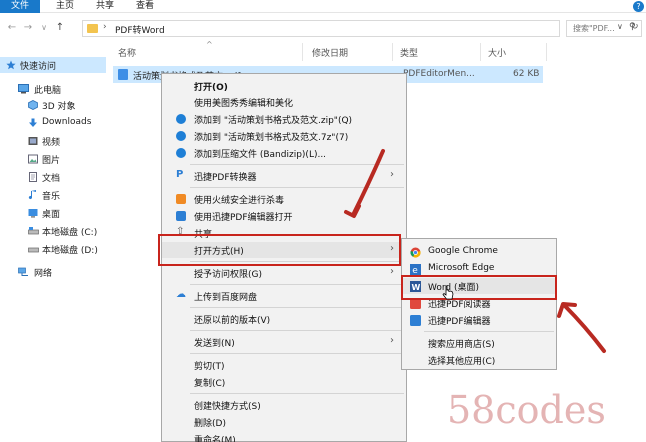  What do you see at coordinates (364, 183) in the screenshot?
I see `arrow-to-open-with` at bounding box center [364, 183].